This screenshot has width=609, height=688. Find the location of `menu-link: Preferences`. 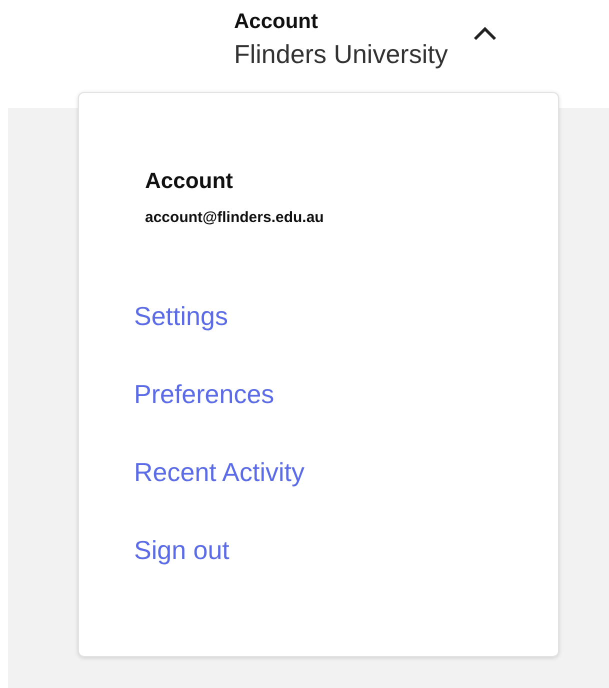

menu-link: Preferences is located at coordinates (204, 394).